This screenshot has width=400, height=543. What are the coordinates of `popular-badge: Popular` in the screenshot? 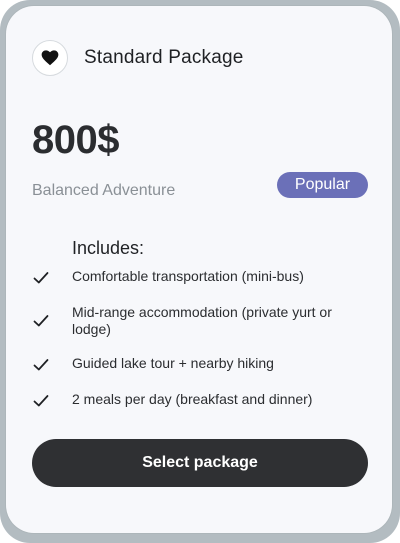 It's located at (322, 185).